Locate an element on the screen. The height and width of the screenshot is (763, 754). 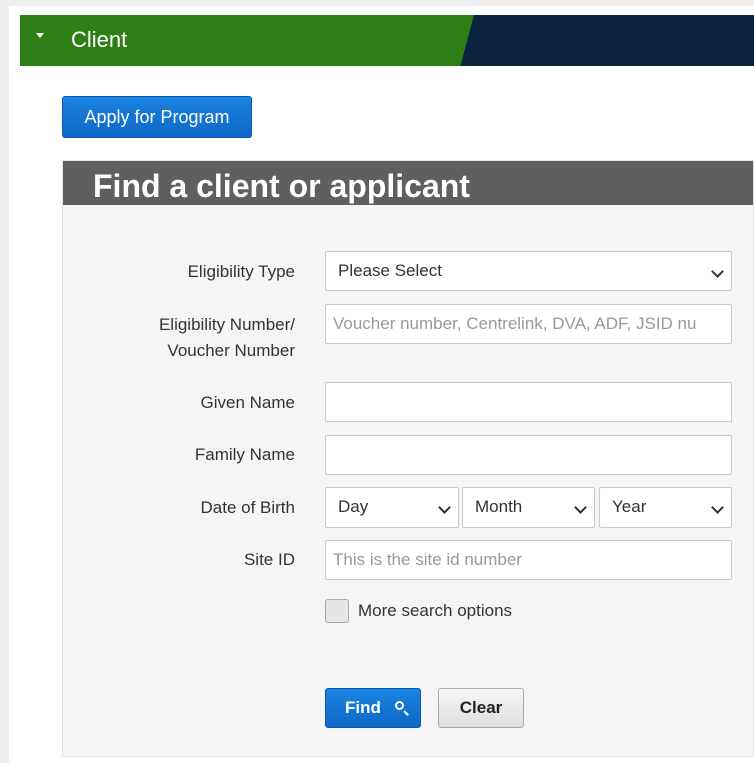
eligibility-type-label: Eligibility Type is located at coordinates (241, 271).